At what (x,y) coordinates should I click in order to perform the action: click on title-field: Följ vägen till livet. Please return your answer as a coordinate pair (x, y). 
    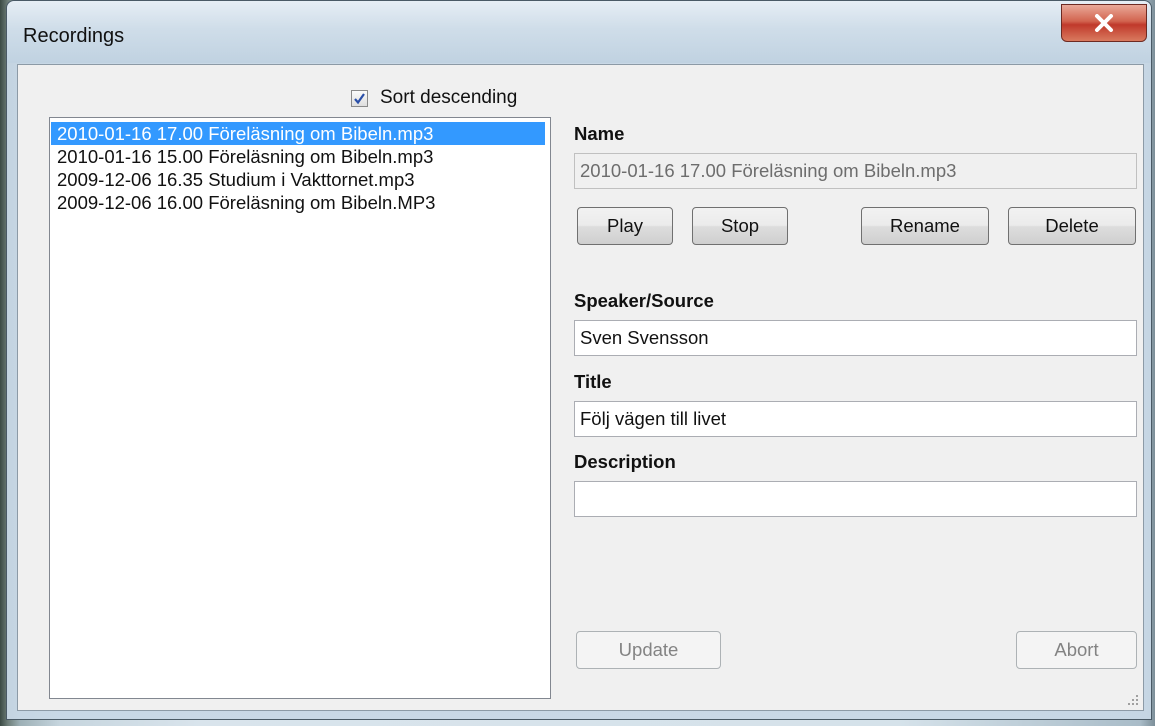
    Looking at the image, I should click on (855, 419).